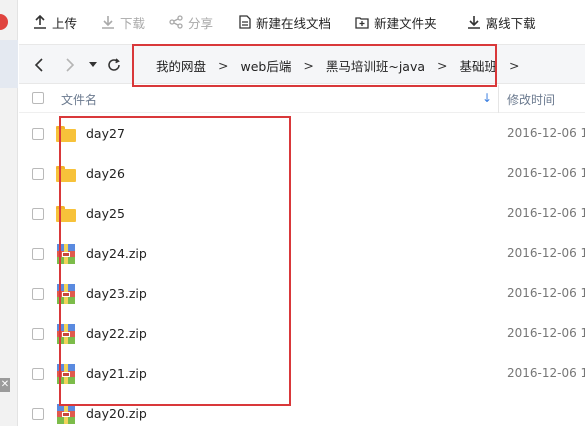 This screenshot has height=426, width=585. I want to click on close-icon: ✕, so click(5, 385).